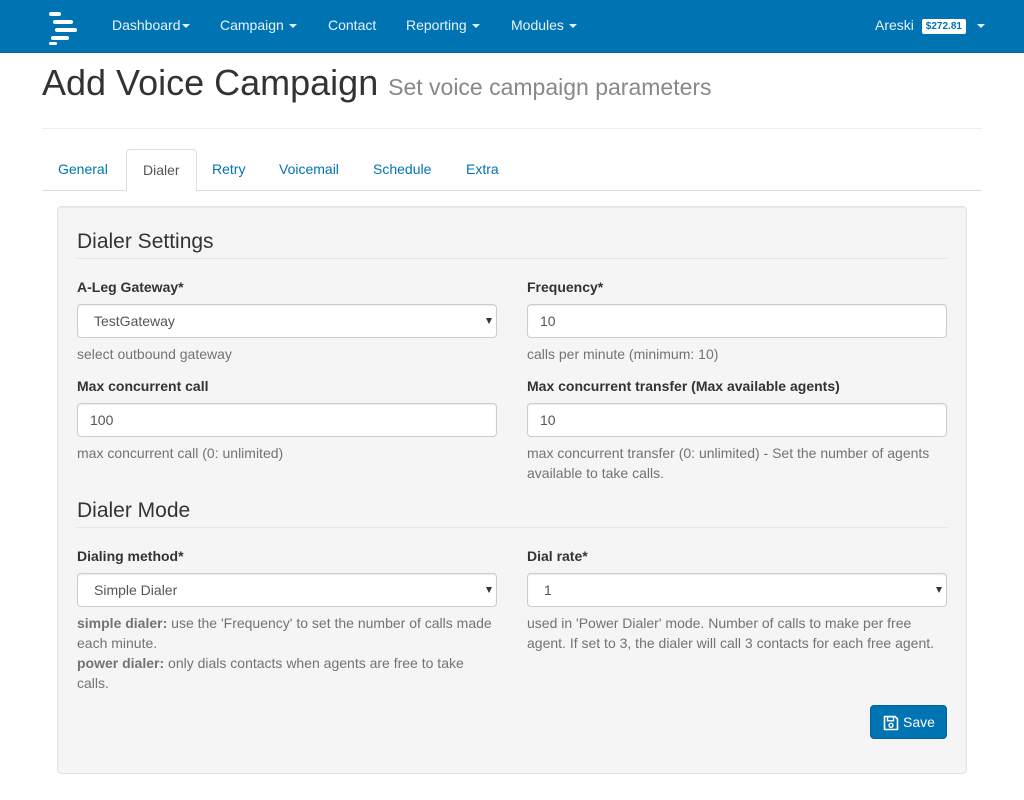 Image resolution: width=1024 pixels, height=800 pixels. I want to click on logo-icon, so click(63, 28).